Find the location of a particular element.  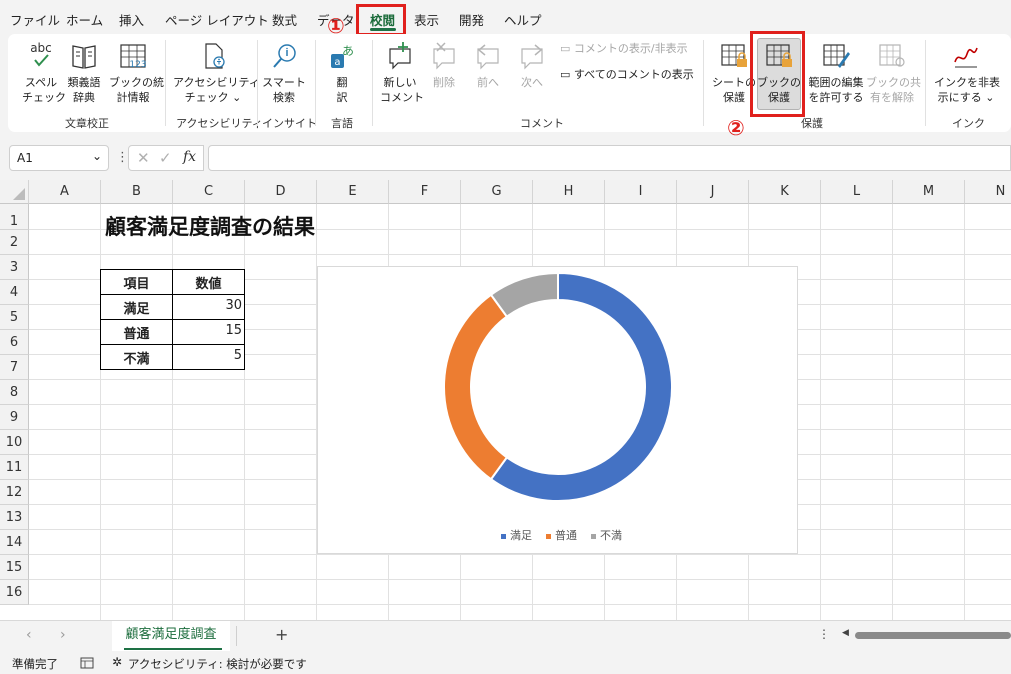

row-header: 8 is located at coordinates (14, 392).